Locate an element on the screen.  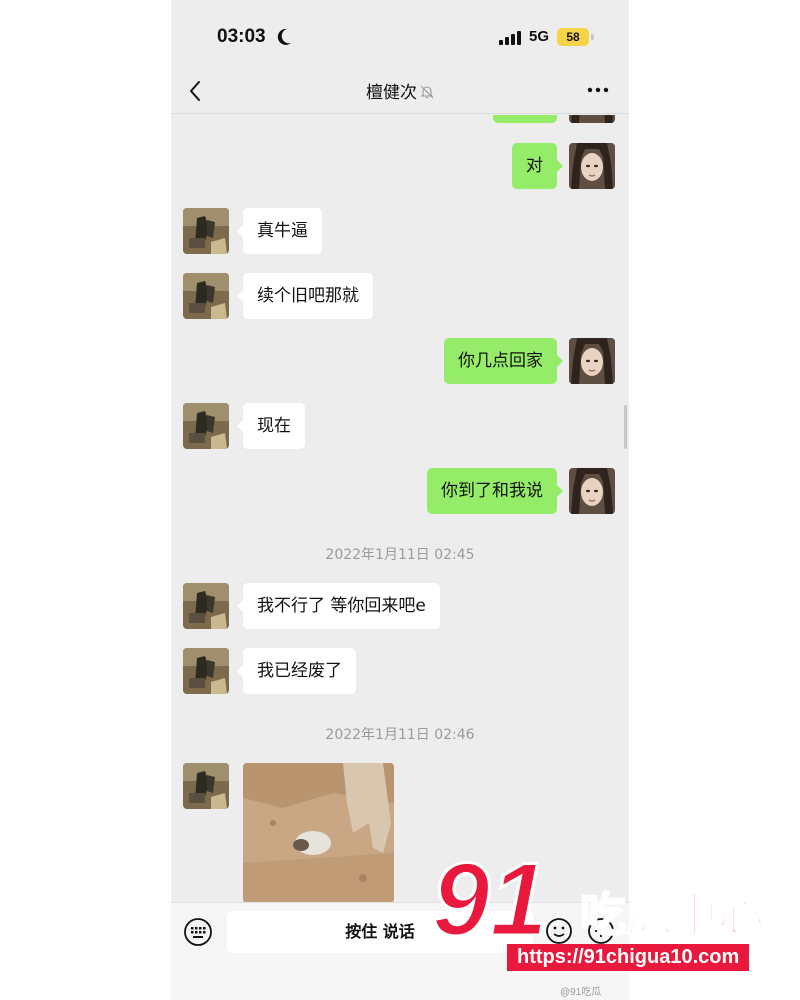
message-bubble: 对 is located at coordinates (537, 166).